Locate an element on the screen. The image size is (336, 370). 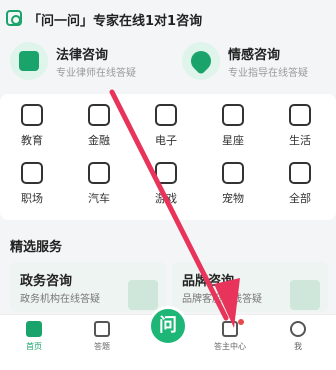
government-consult-subtitle: 政务机构在线答疑 is located at coordinates (60, 299).